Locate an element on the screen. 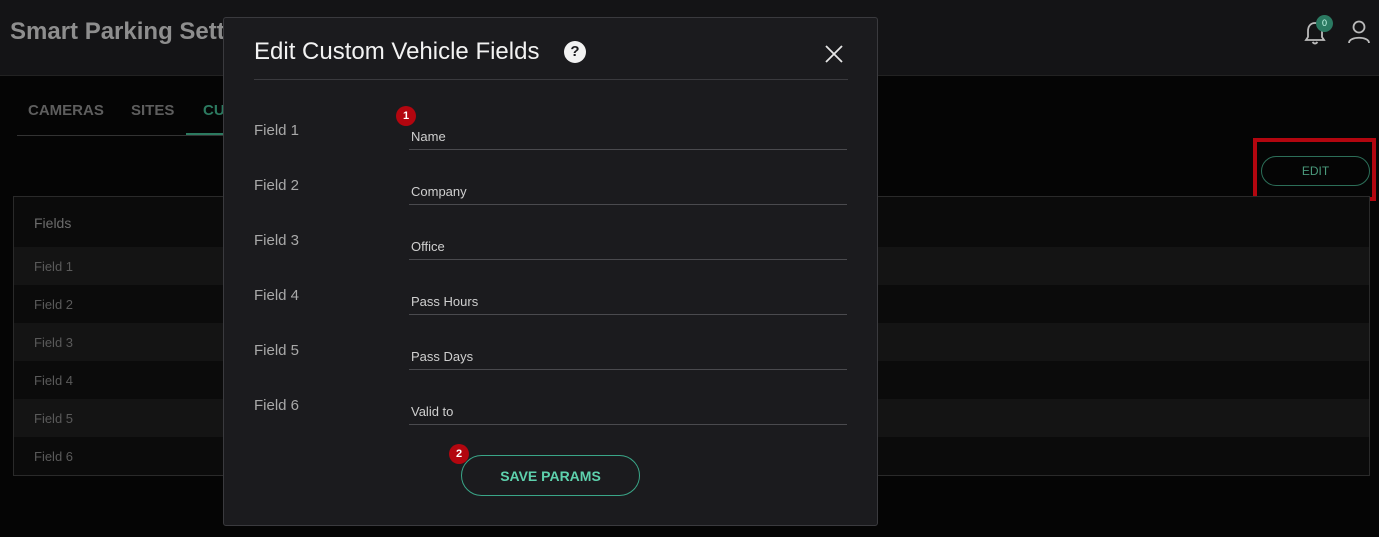 The width and height of the screenshot is (1379, 537). field-6-input is located at coordinates (628, 412).